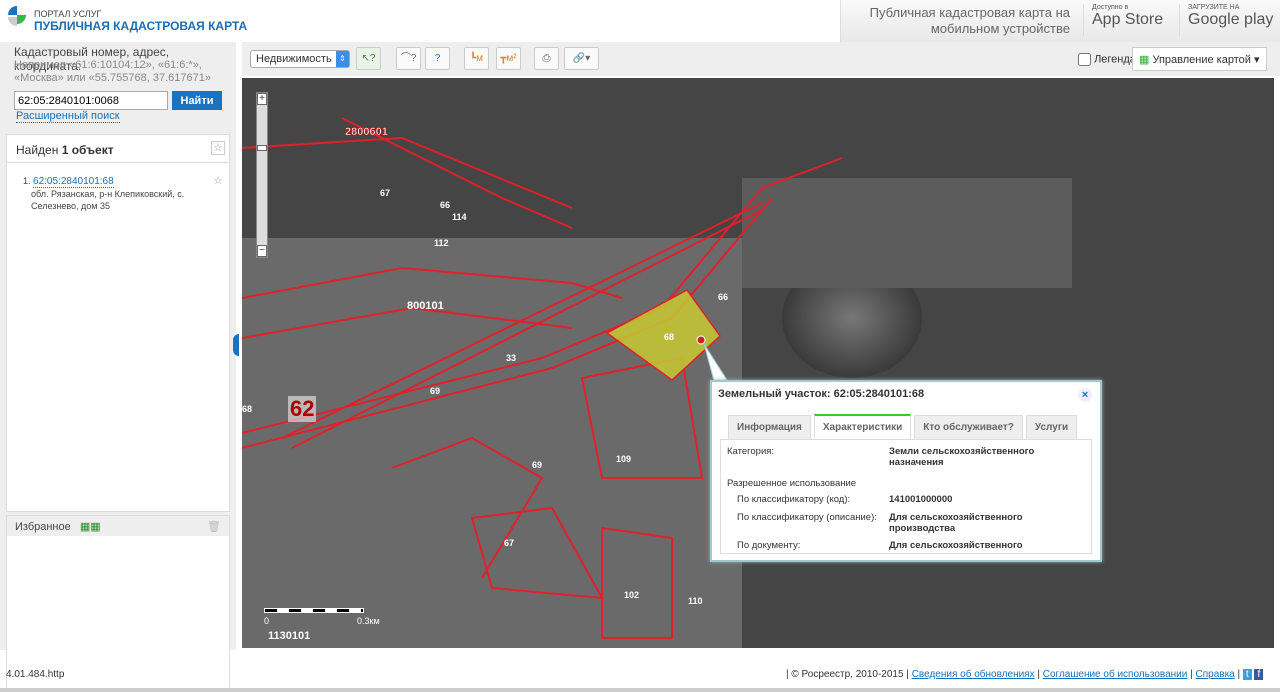 The image size is (1280, 692). What do you see at coordinates (1051, 427) in the screenshot?
I see `tab-services: Услуги` at bounding box center [1051, 427].